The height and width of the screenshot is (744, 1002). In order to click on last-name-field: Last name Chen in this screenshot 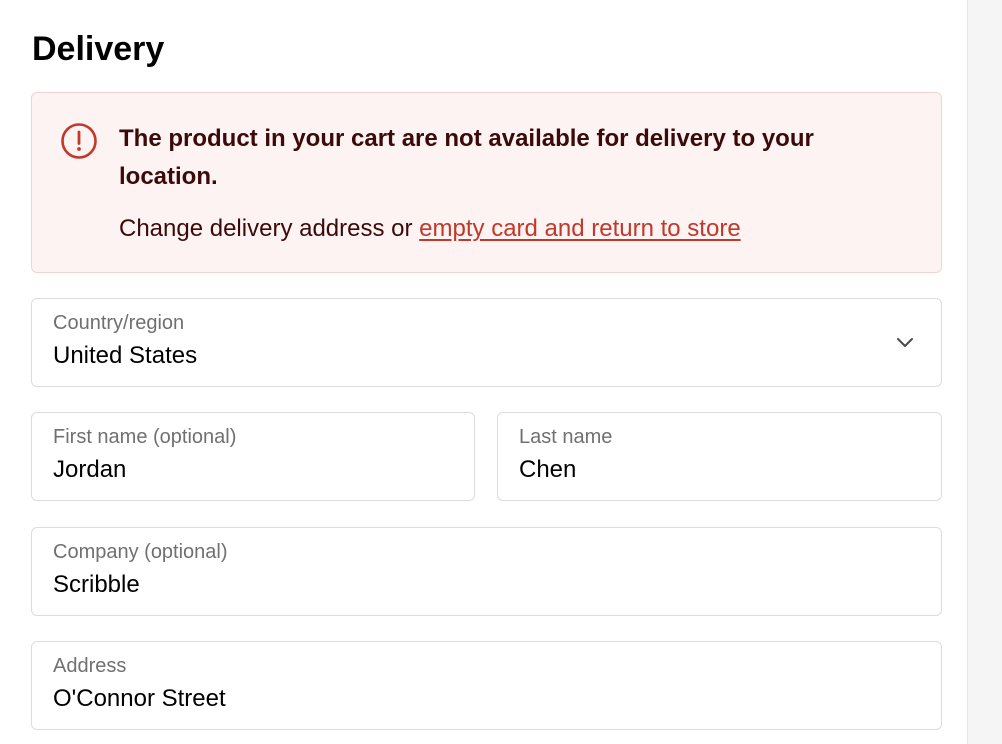, I will do `click(719, 456)`.